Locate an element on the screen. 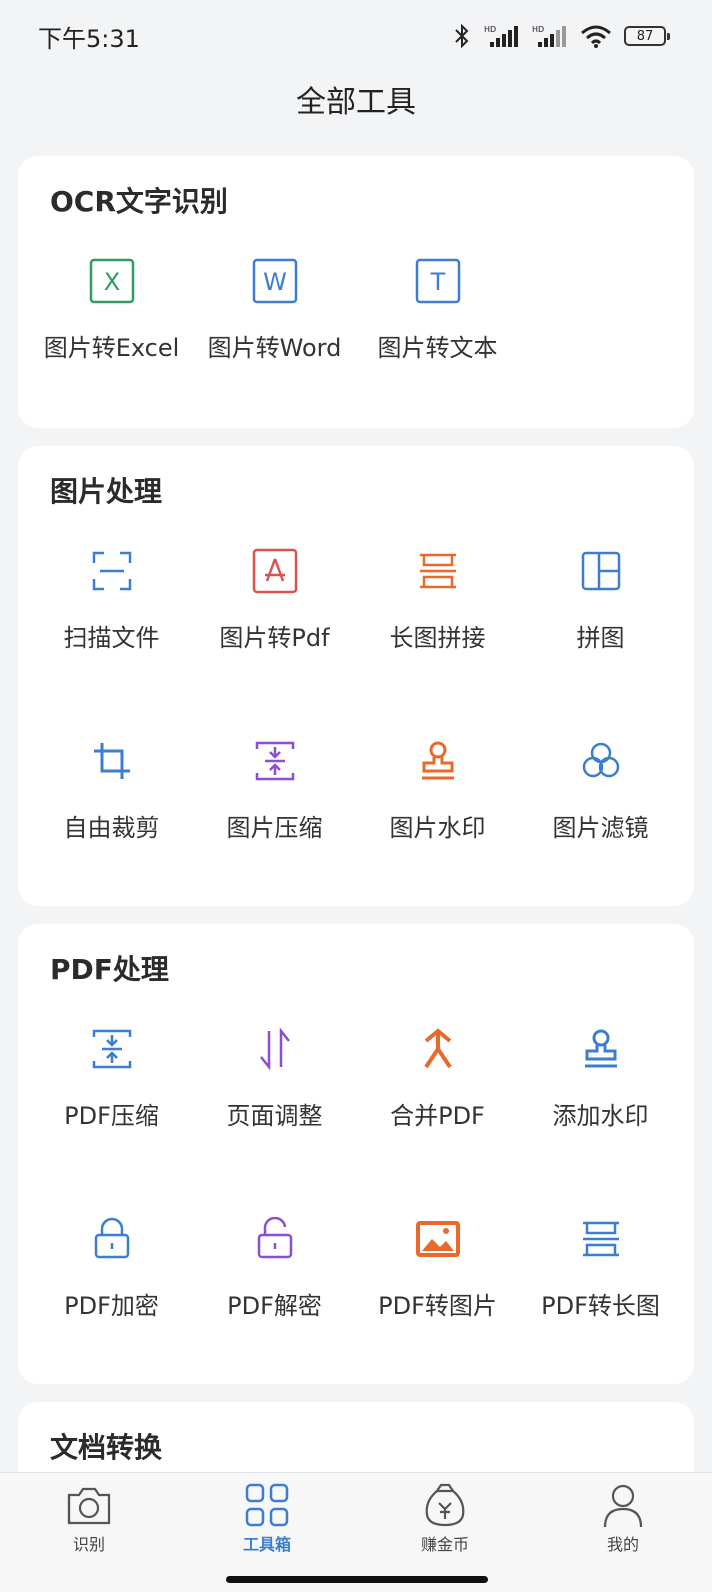 The height and width of the screenshot is (1592, 712). grid-icon is located at coordinates (267, 1505).